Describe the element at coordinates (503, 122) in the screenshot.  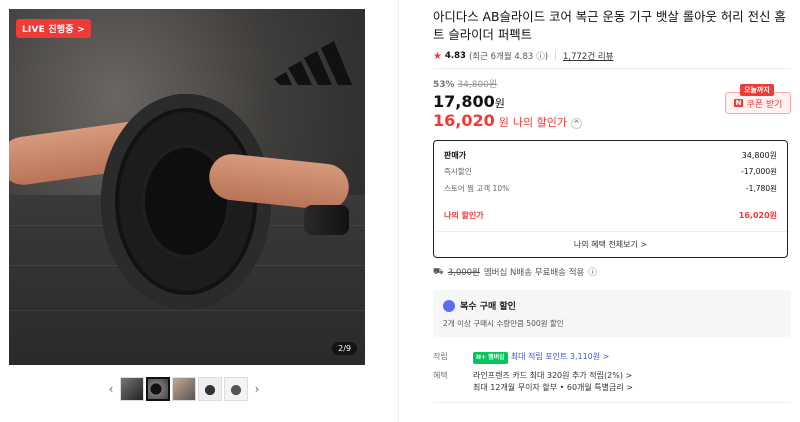
I see `my-price-unit: 원` at that location.